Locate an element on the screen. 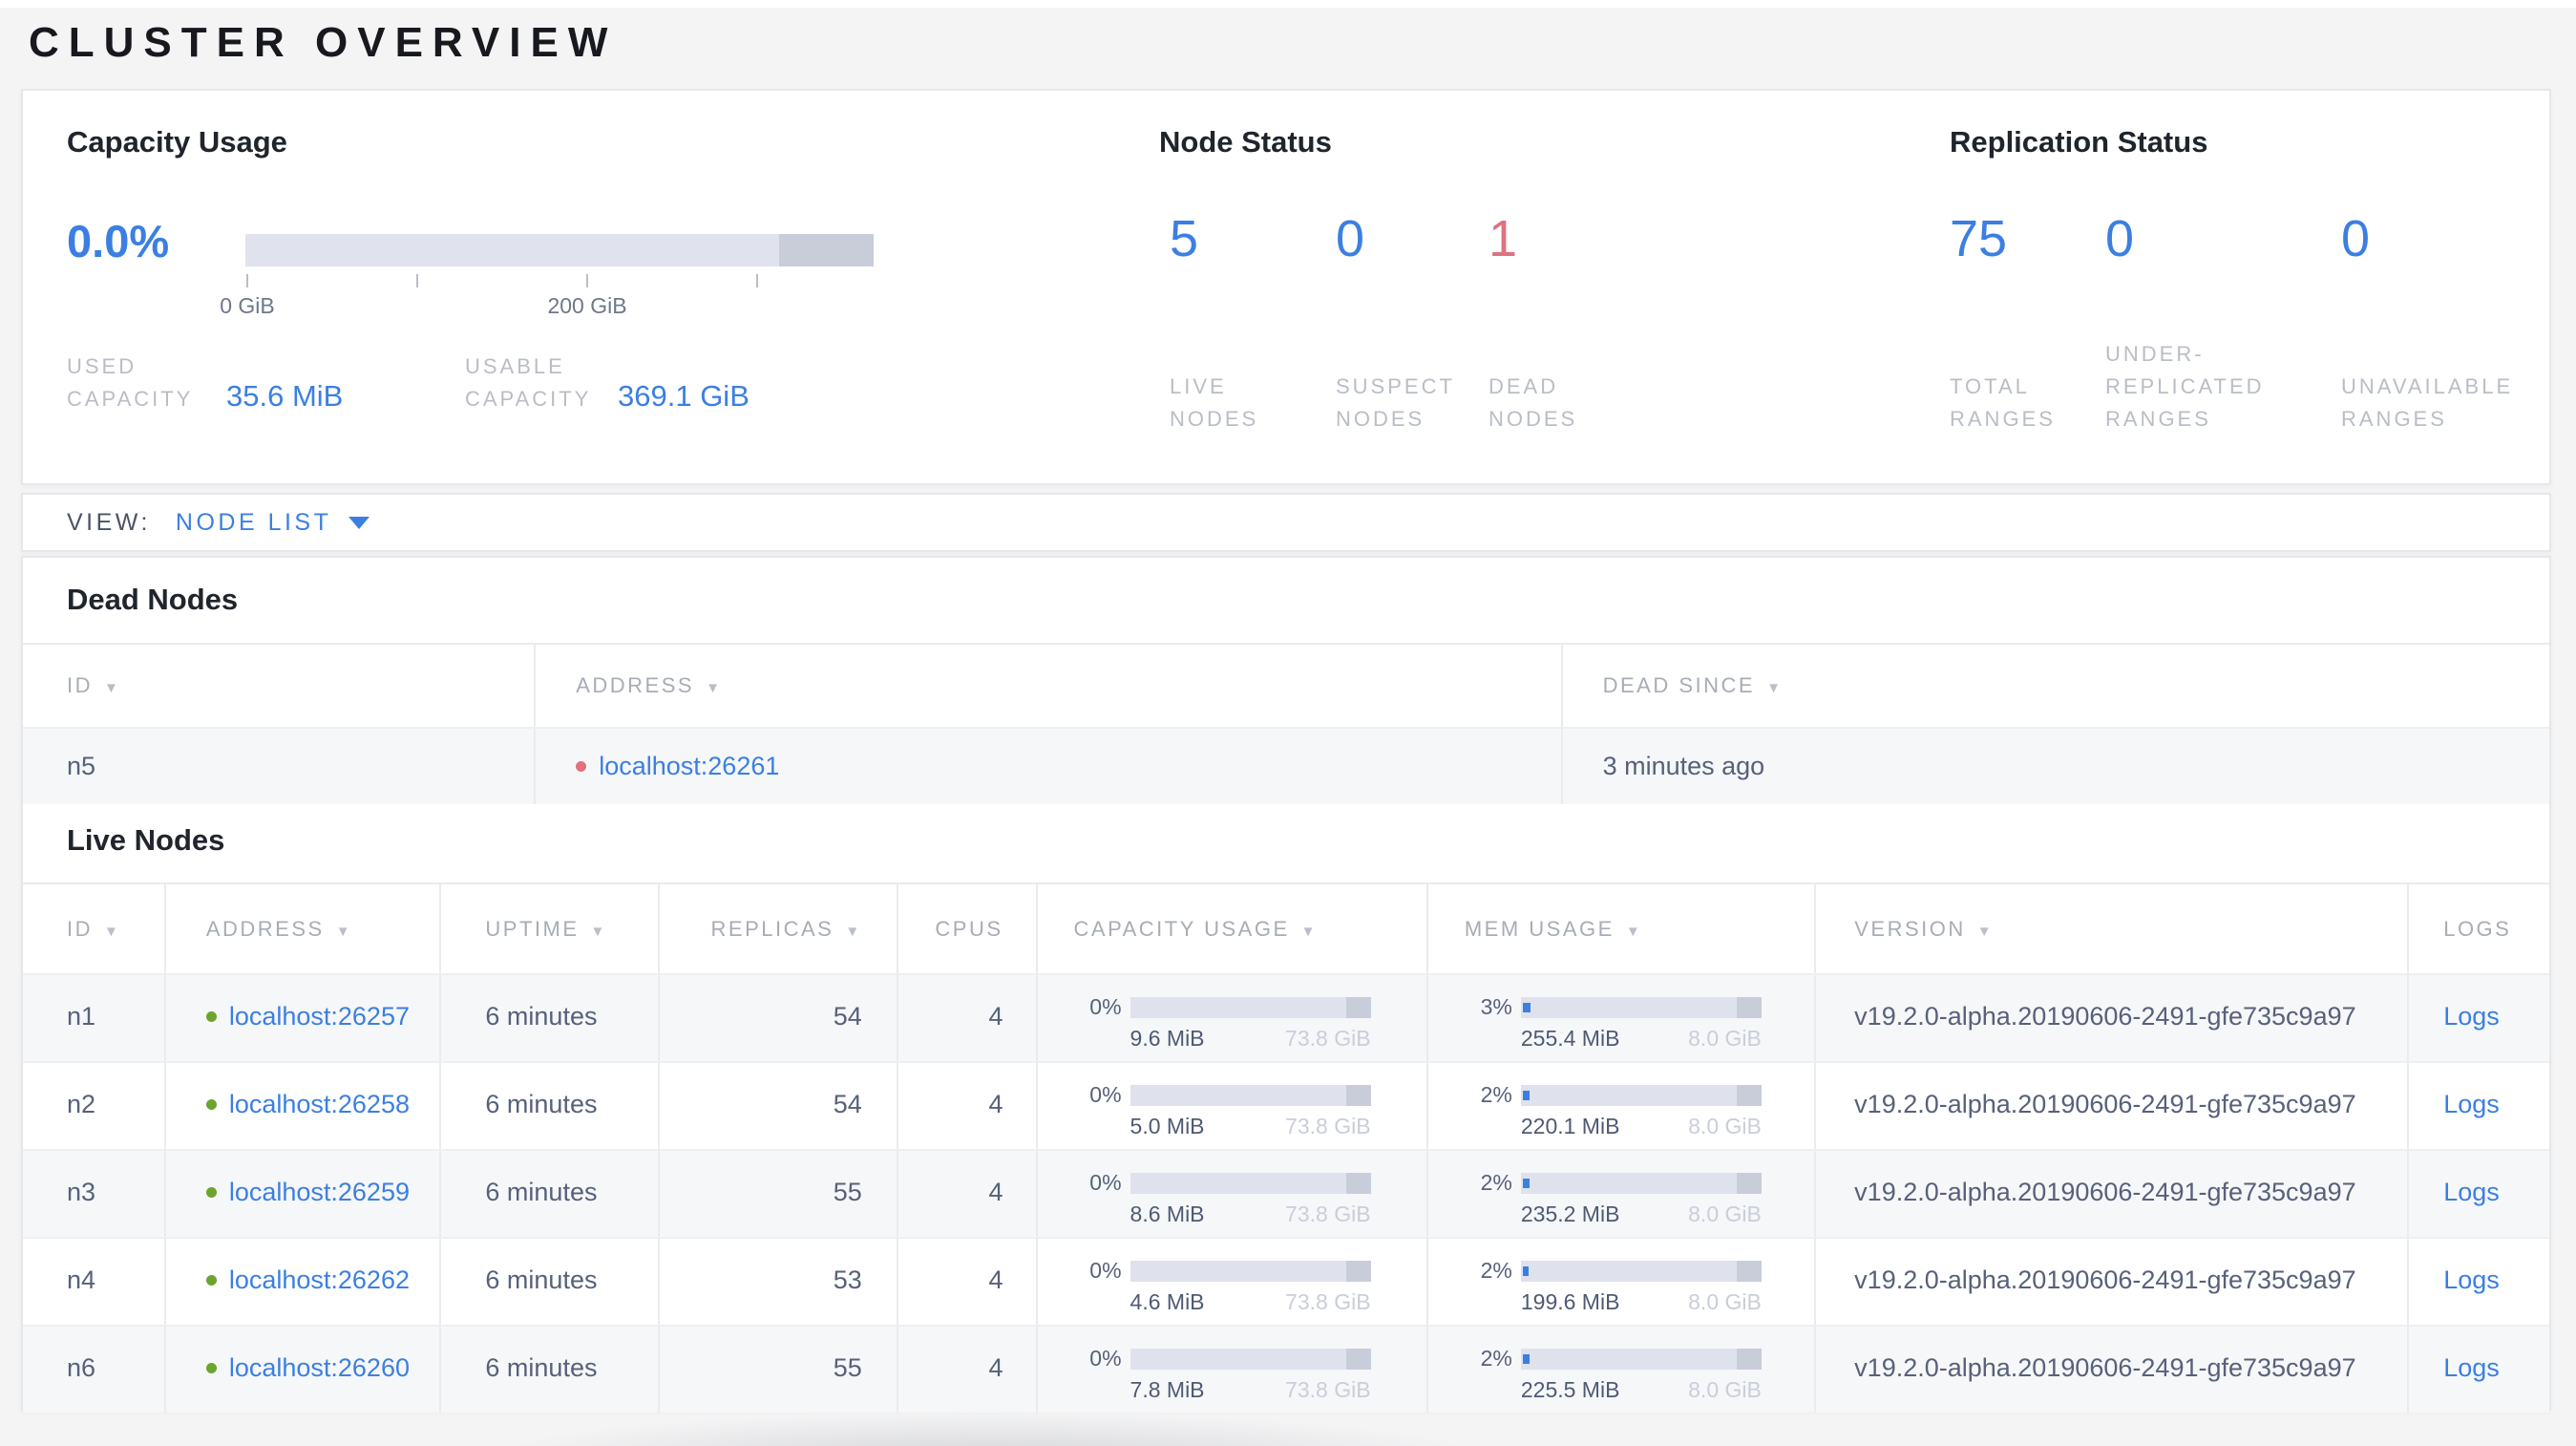 Image resolution: width=2576 pixels, height=1446 pixels. view-label: VIEW: is located at coordinates (109, 522).